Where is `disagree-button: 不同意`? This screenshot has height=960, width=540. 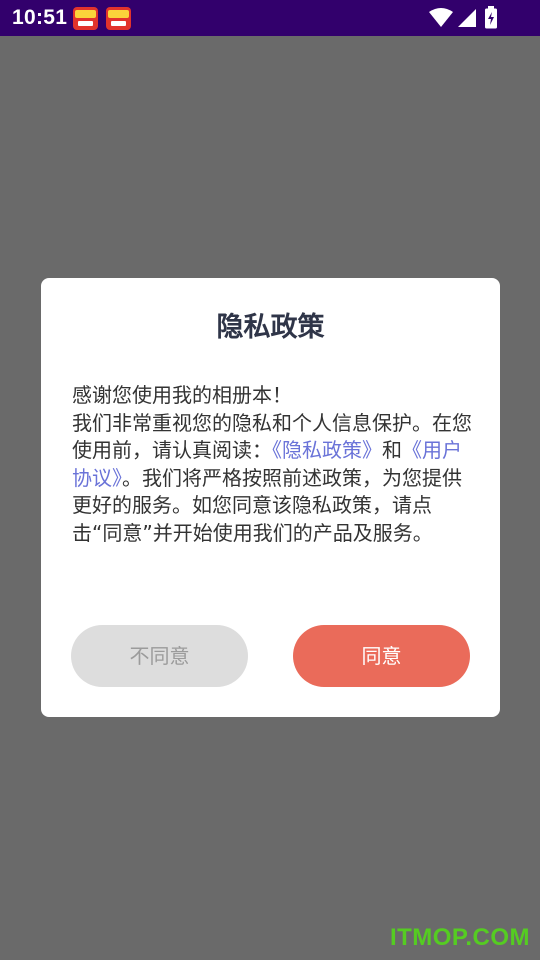
disagree-button: 不同意 is located at coordinates (159, 656).